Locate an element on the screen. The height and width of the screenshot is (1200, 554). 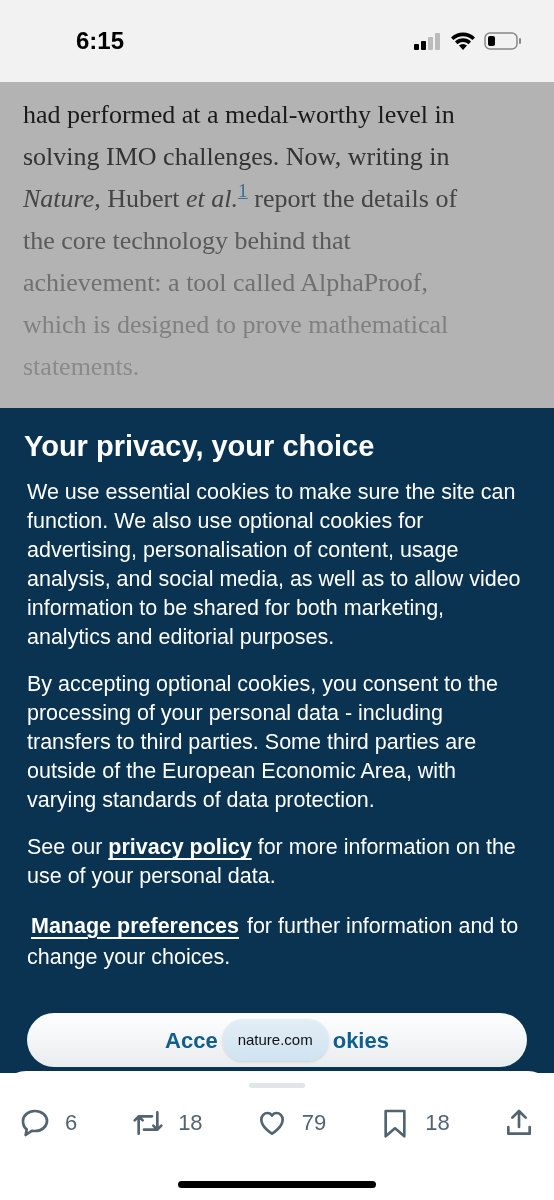
url-pill: nature.com is located at coordinates (275, 1040).